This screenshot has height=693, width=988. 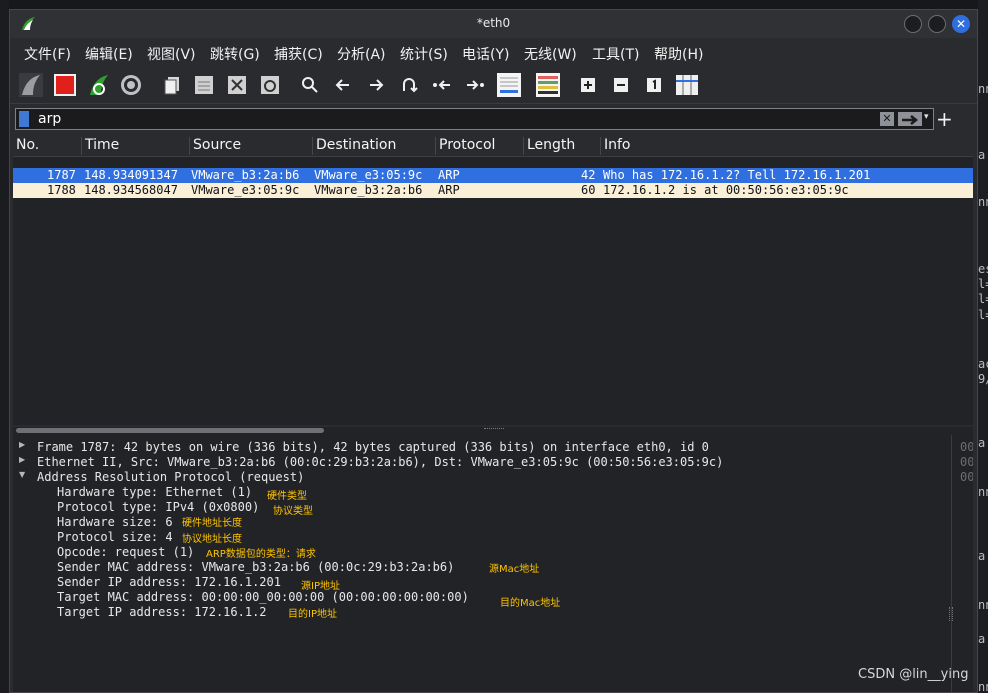 I want to click on column-time: Time, so click(x=135, y=146).